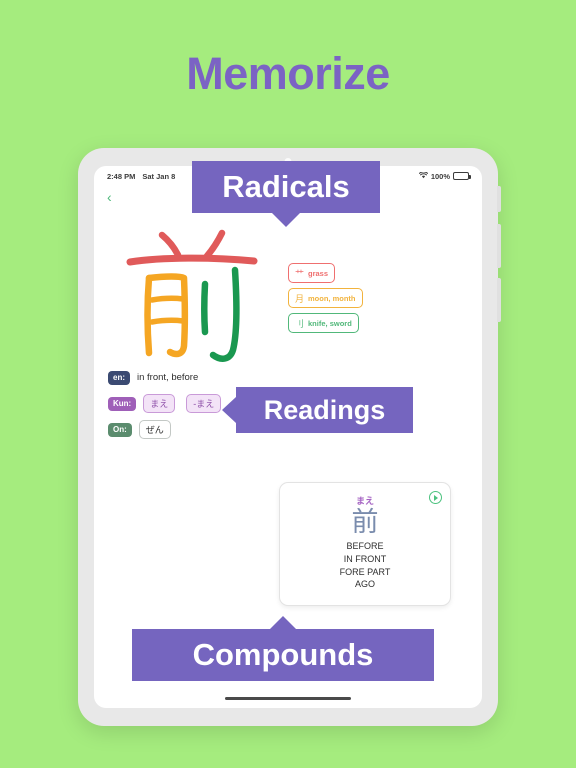 This screenshot has height=768, width=576. What do you see at coordinates (288, 73) in the screenshot?
I see `page-title: Memorize` at bounding box center [288, 73].